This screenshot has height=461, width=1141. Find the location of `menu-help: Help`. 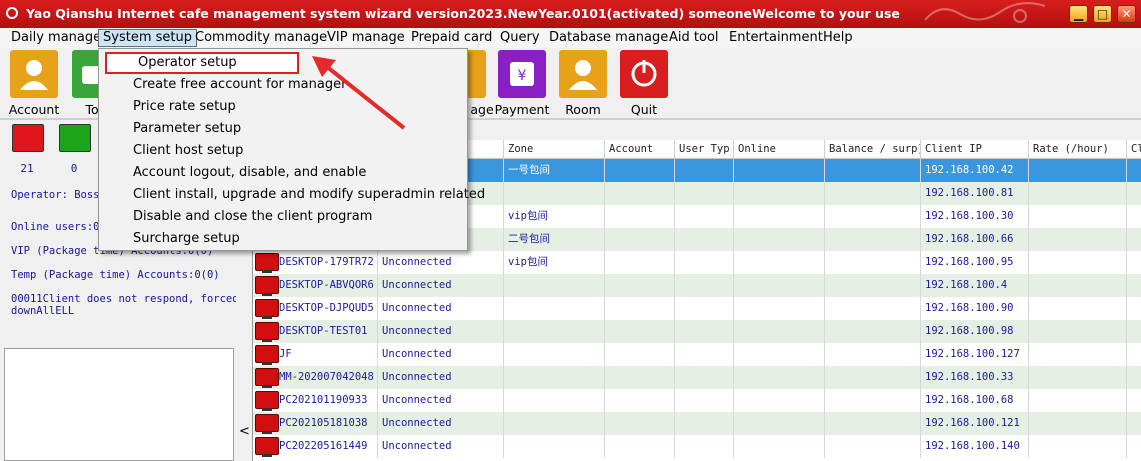

menu-help: Help is located at coordinates (838, 38).